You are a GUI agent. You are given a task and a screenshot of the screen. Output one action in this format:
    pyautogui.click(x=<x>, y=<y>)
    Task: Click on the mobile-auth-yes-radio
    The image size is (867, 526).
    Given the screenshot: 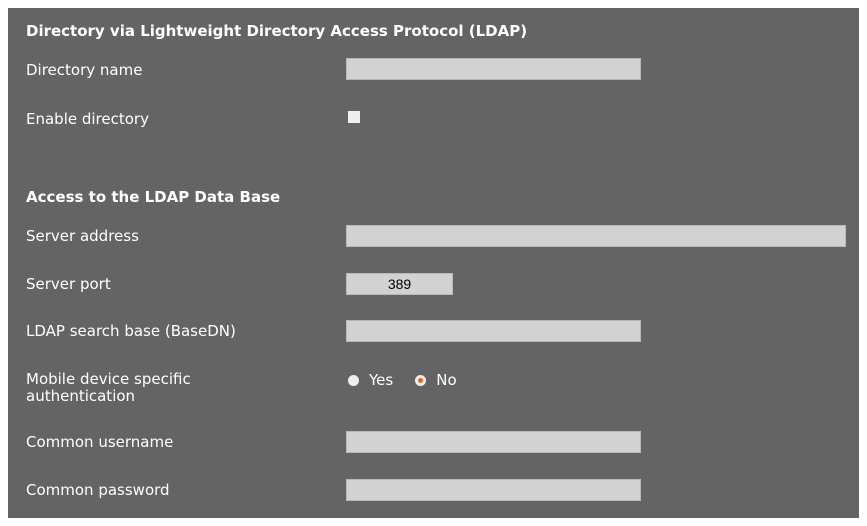 What is the action you would take?
    pyautogui.click(x=353, y=380)
    